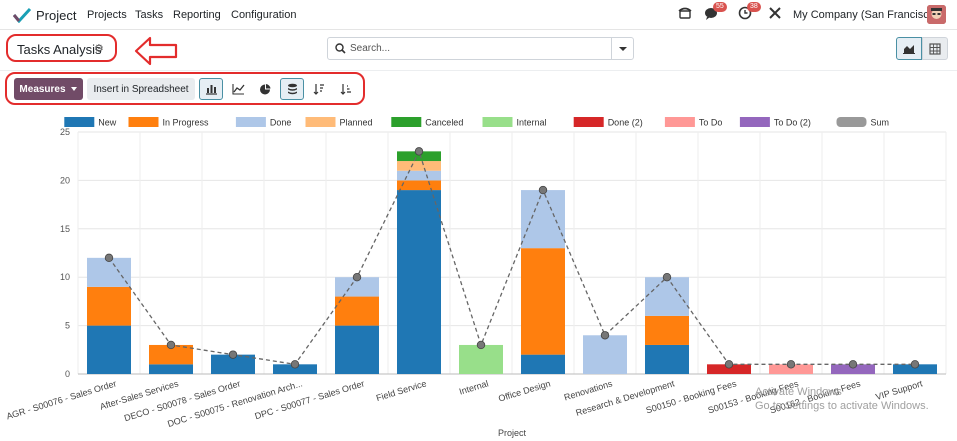  What do you see at coordinates (687, 15) in the screenshot?
I see `phone-icon` at bounding box center [687, 15].